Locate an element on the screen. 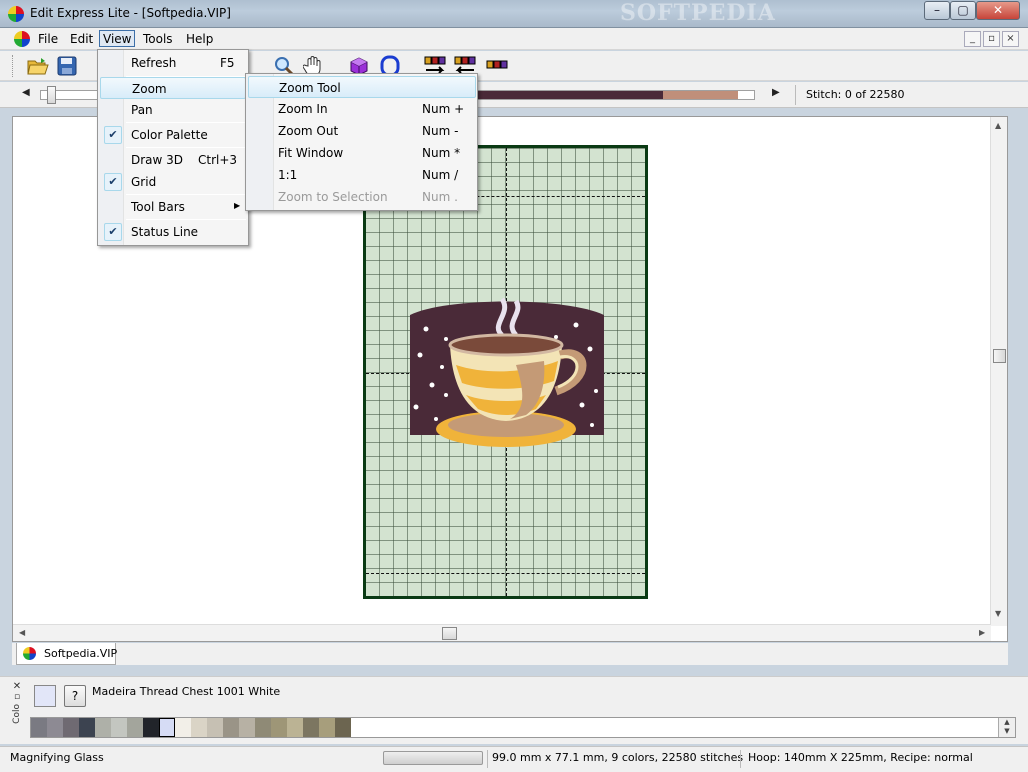  close-button: ✕ is located at coordinates (998, 10).